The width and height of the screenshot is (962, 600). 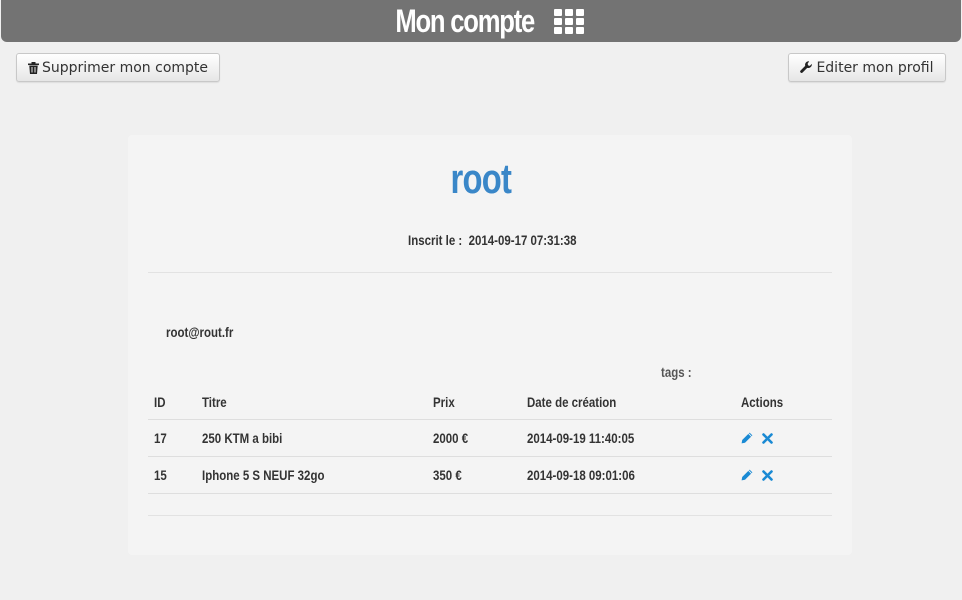 What do you see at coordinates (447, 475) in the screenshot?
I see `cell-prix: 350 €` at bounding box center [447, 475].